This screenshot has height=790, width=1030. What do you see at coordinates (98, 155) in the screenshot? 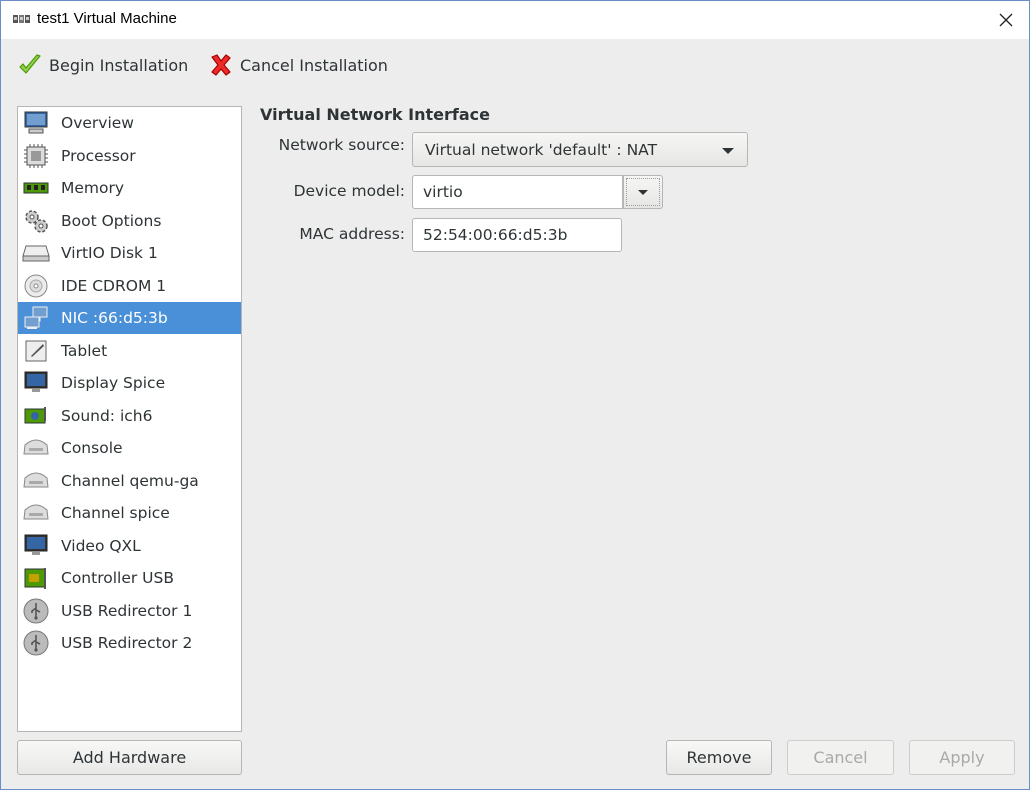
I see `sidebar-item-label: Processor` at bounding box center [98, 155].